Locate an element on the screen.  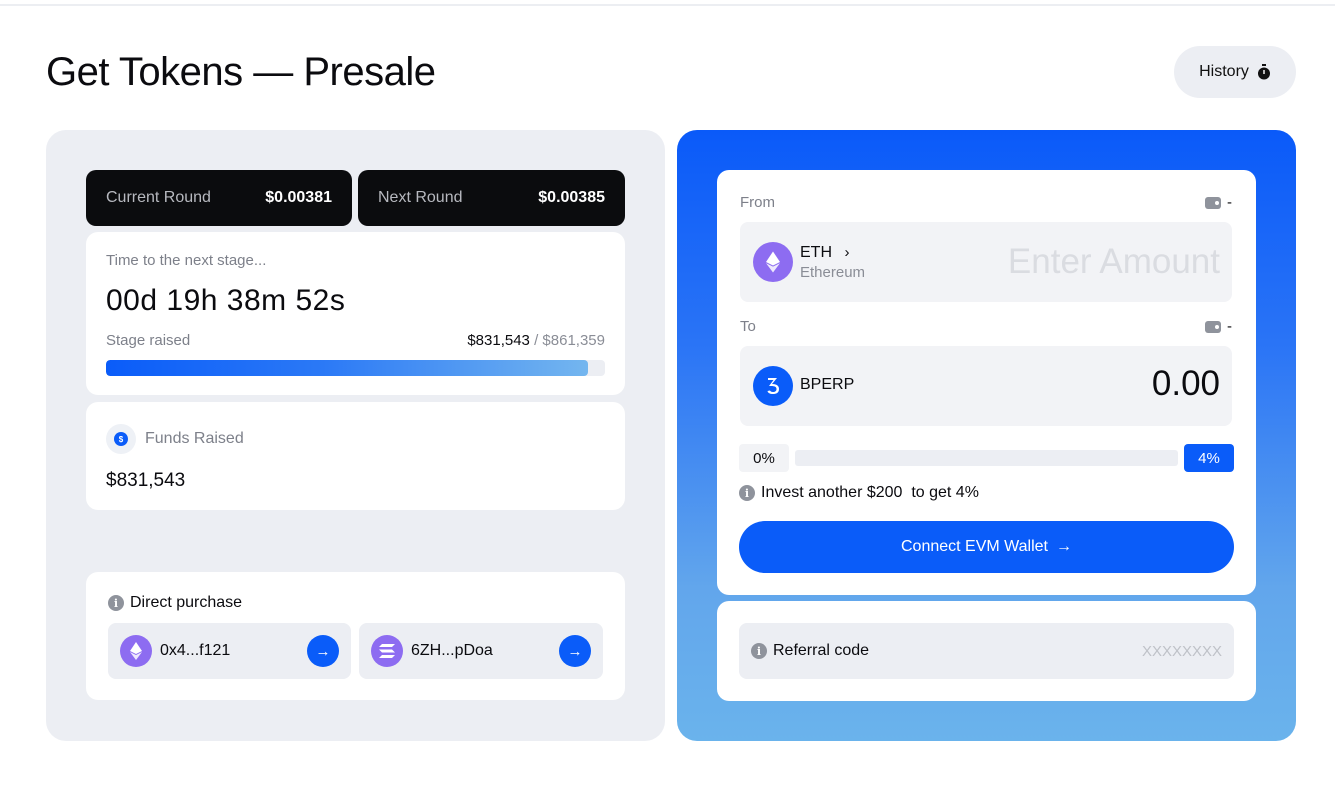
to-balance: - is located at coordinates (1218, 326).